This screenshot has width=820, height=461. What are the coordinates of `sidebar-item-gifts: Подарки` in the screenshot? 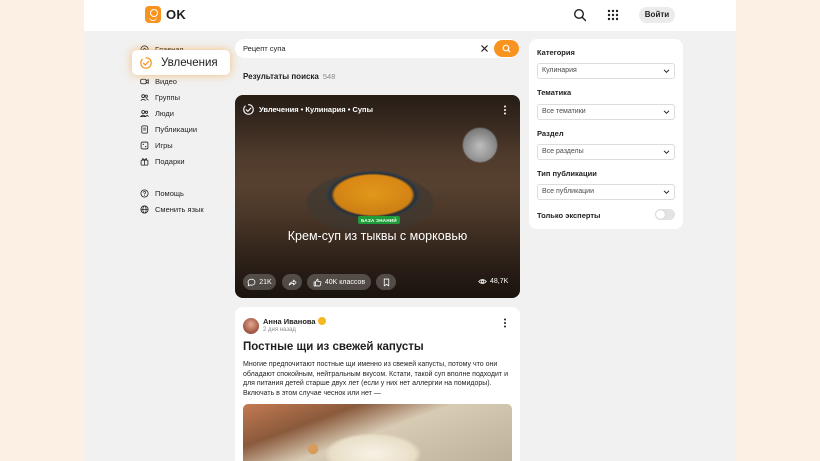 It's located at (190, 161).